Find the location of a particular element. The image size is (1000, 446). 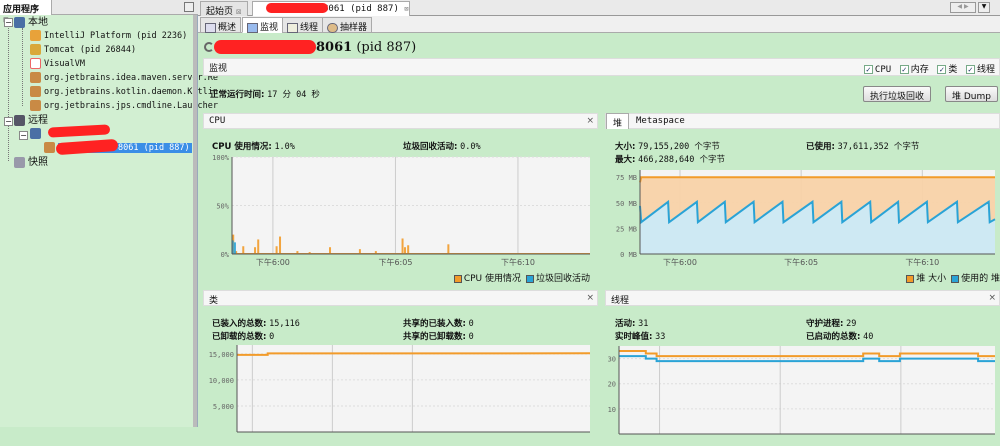

tab-overview: 概述 is located at coordinates (221, 25).